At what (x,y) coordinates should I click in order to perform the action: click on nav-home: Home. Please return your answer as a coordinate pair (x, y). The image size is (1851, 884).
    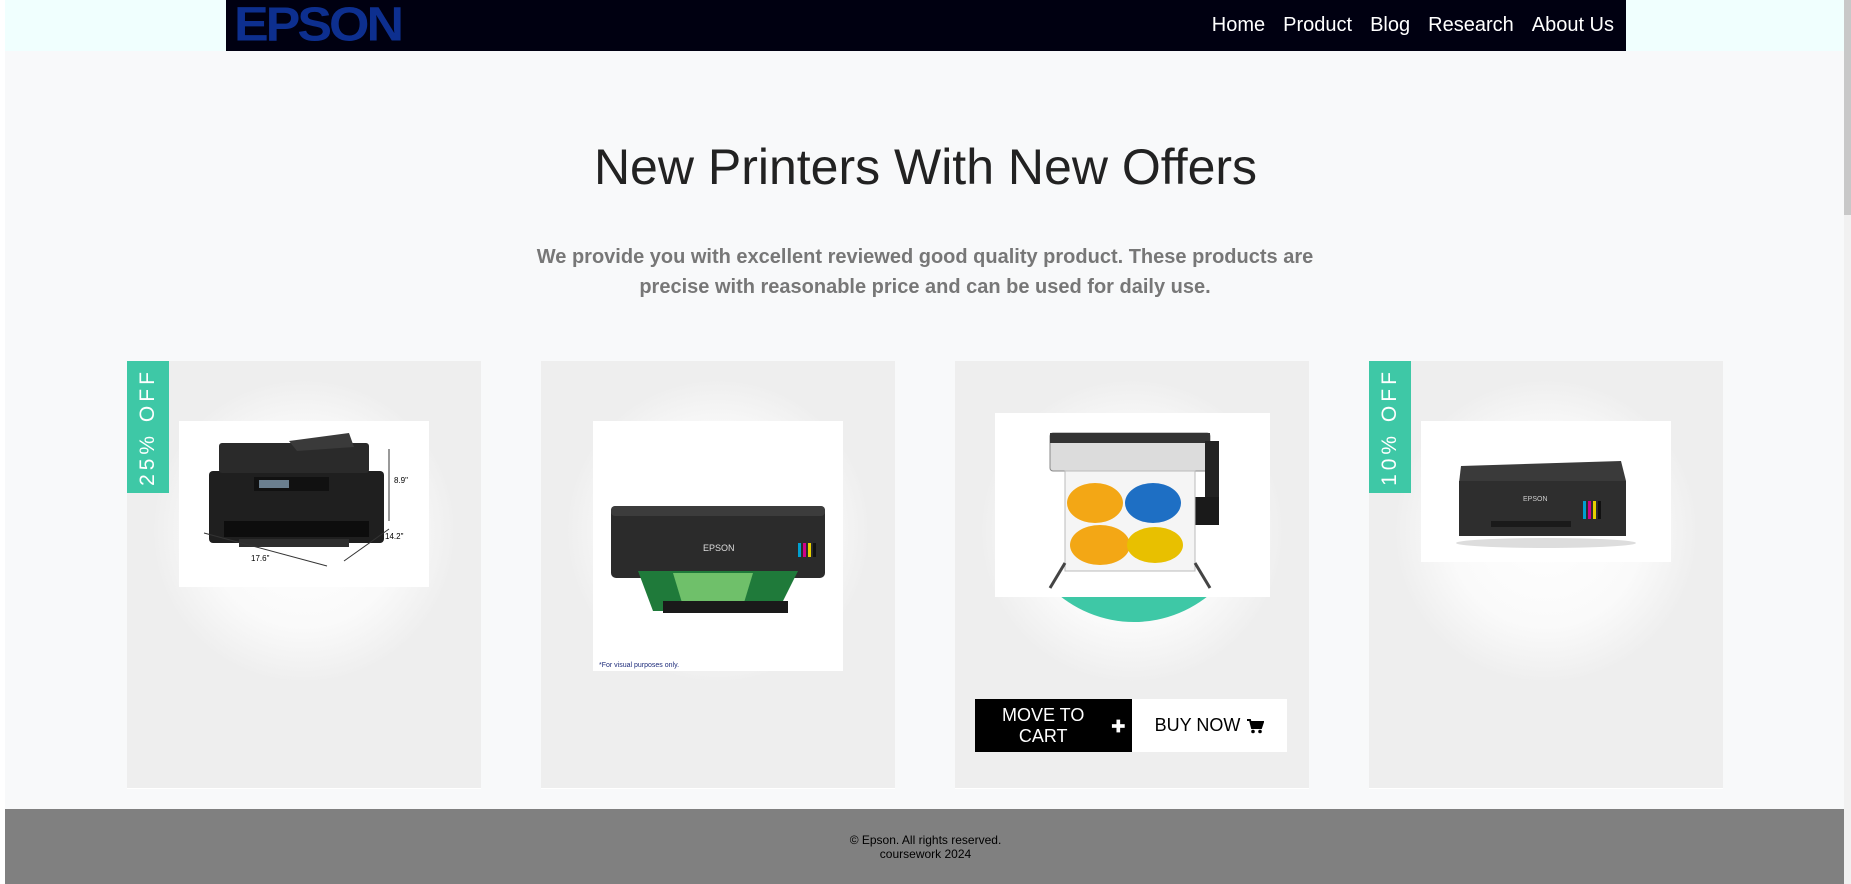
    Looking at the image, I should click on (1238, 25).